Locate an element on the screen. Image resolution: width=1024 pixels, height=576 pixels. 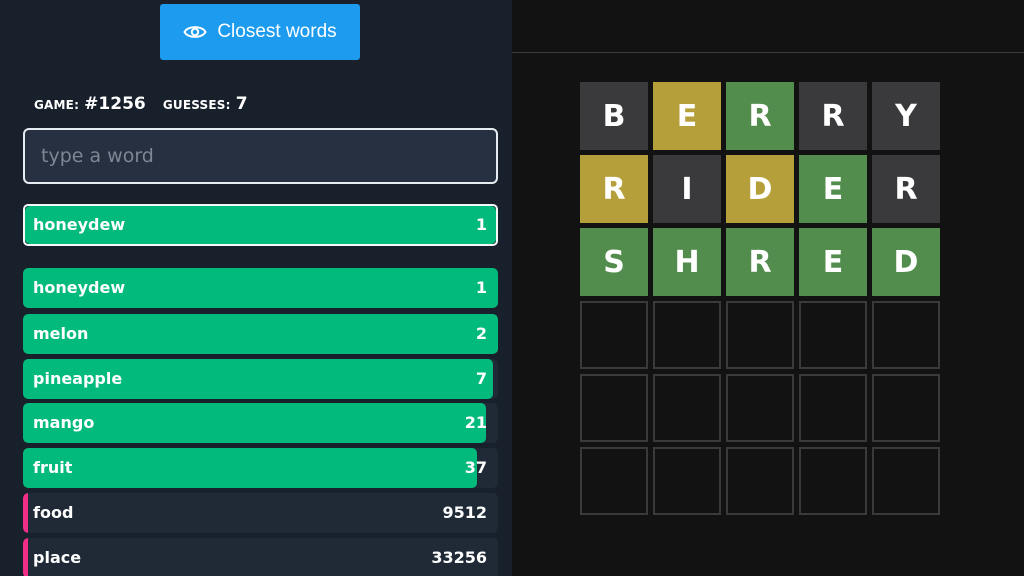
guess-rank: 21 is located at coordinates (475, 422).